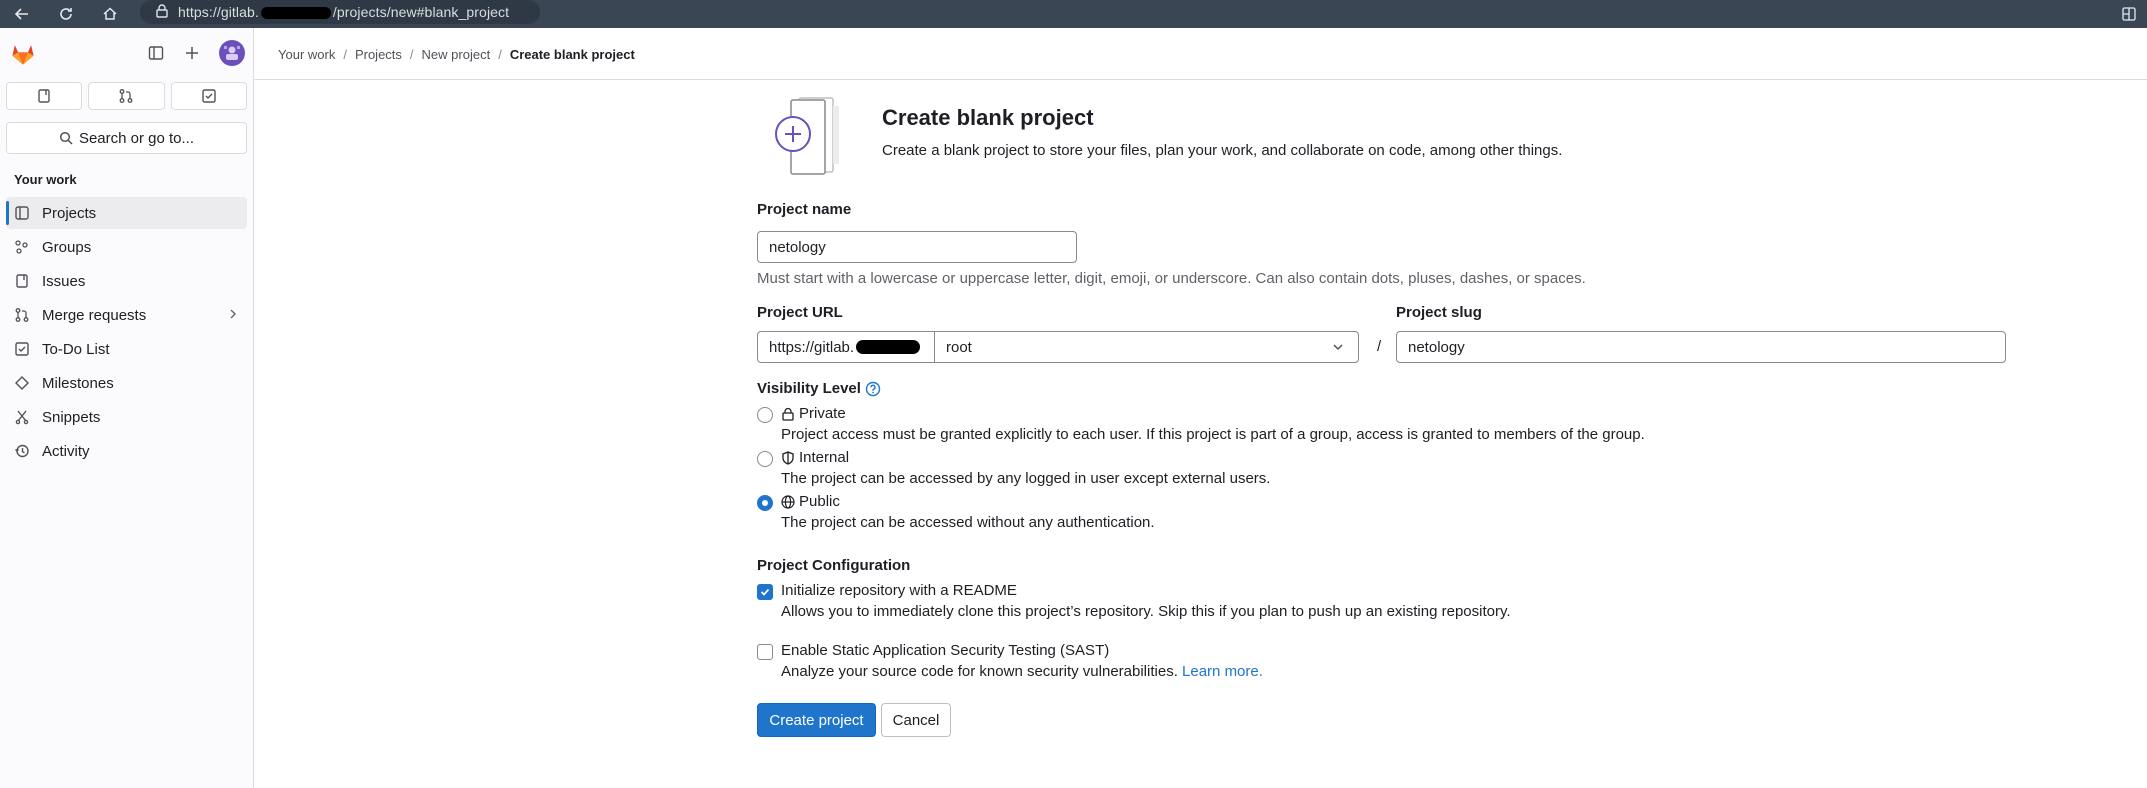 This screenshot has height=788, width=2147. I want to click on breadcrumb-your-work: Your work, so click(306, 54).